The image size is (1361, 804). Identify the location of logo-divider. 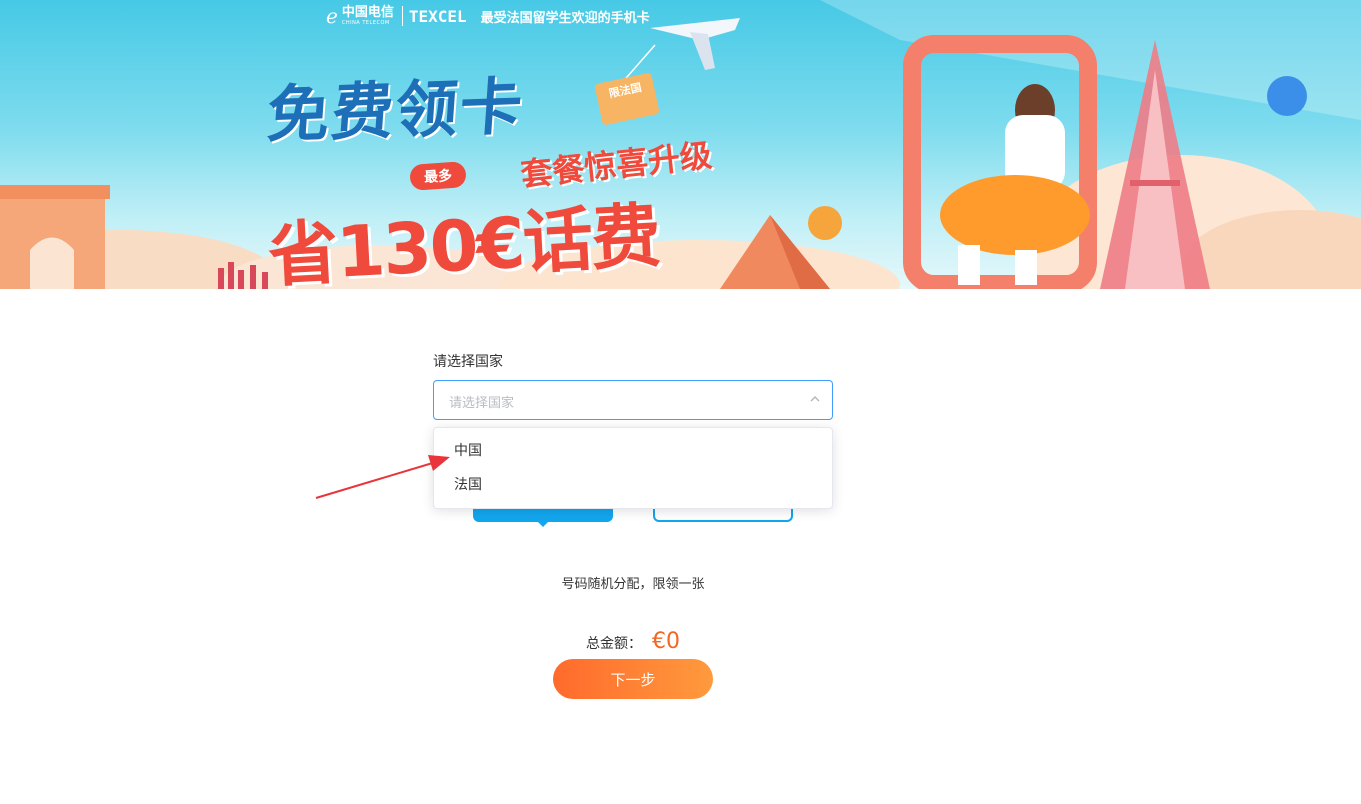
(402, 16).